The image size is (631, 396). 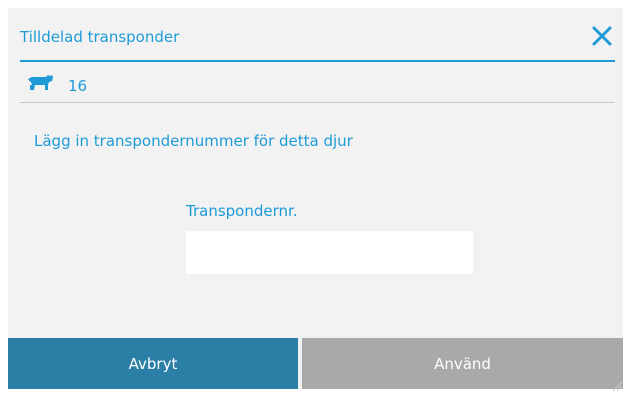 I want to click on animal-number: 16, so click(x=78, y=86).